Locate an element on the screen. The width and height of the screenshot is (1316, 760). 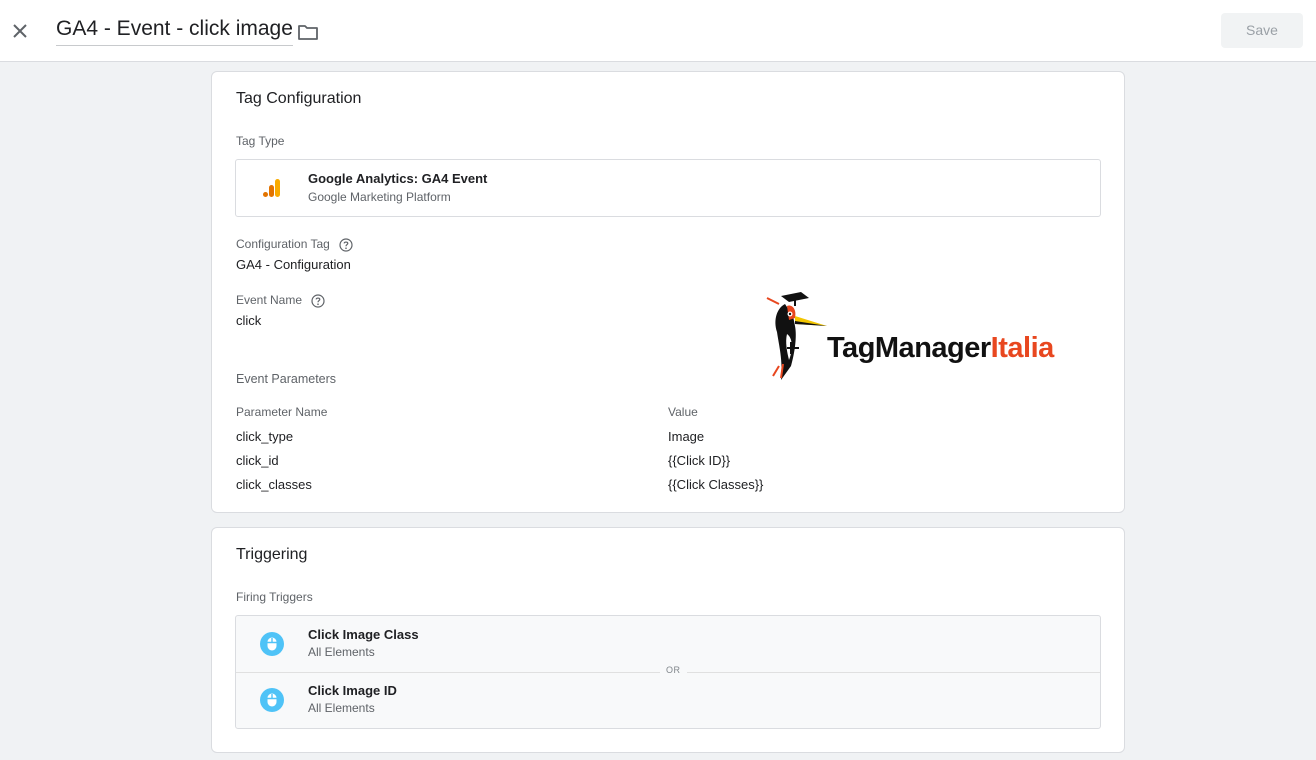
trigger-item: Click Image Class All Elements is located at coordinates (668, 644).